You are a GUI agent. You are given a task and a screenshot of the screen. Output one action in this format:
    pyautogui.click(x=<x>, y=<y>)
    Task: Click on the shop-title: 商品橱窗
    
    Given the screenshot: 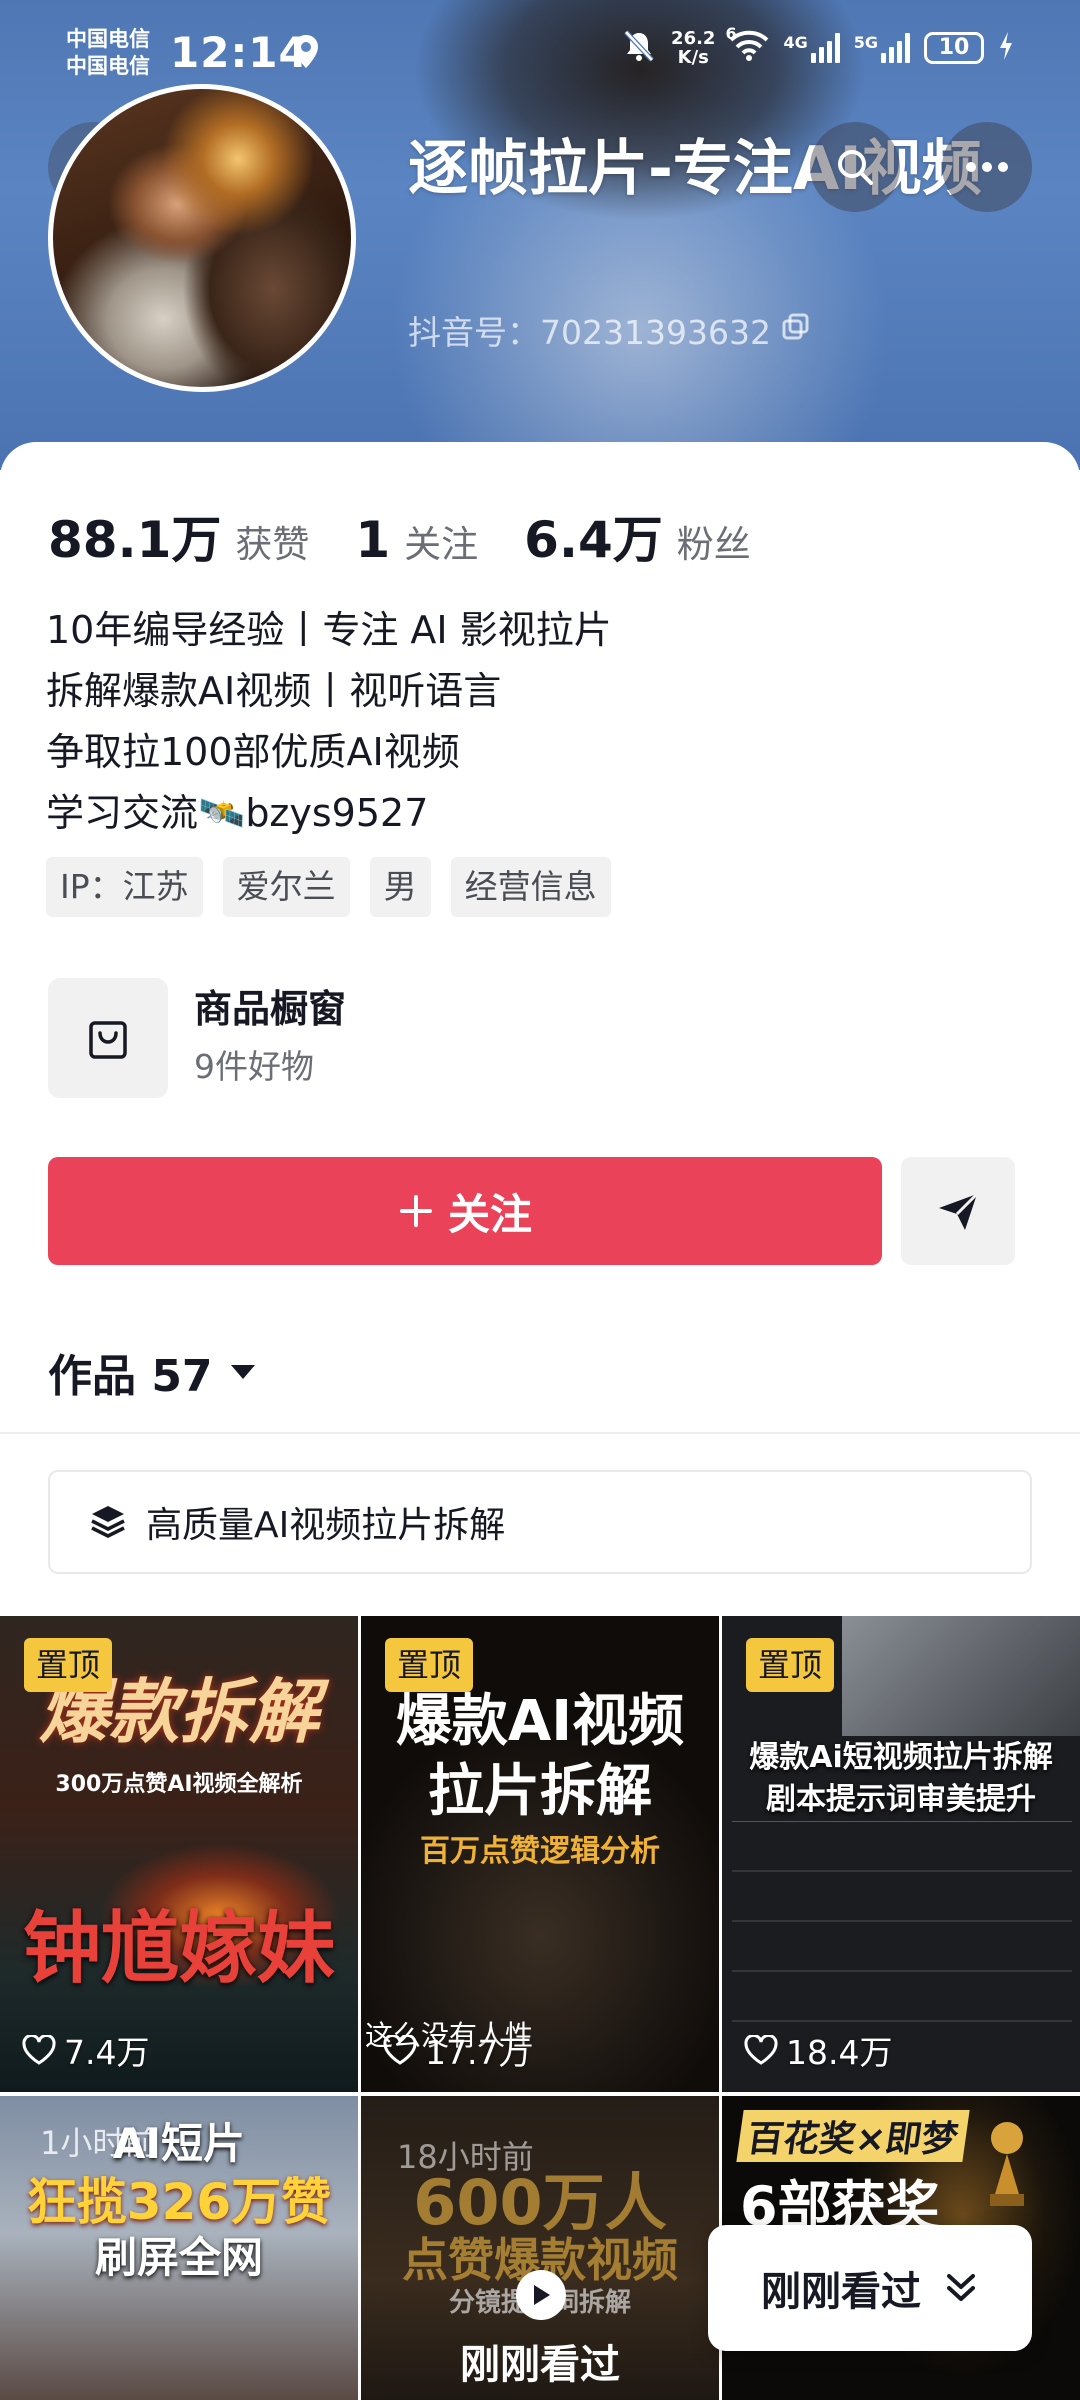 What is the action you would take?
    pyautogui.click(x=270, y=1009)
    